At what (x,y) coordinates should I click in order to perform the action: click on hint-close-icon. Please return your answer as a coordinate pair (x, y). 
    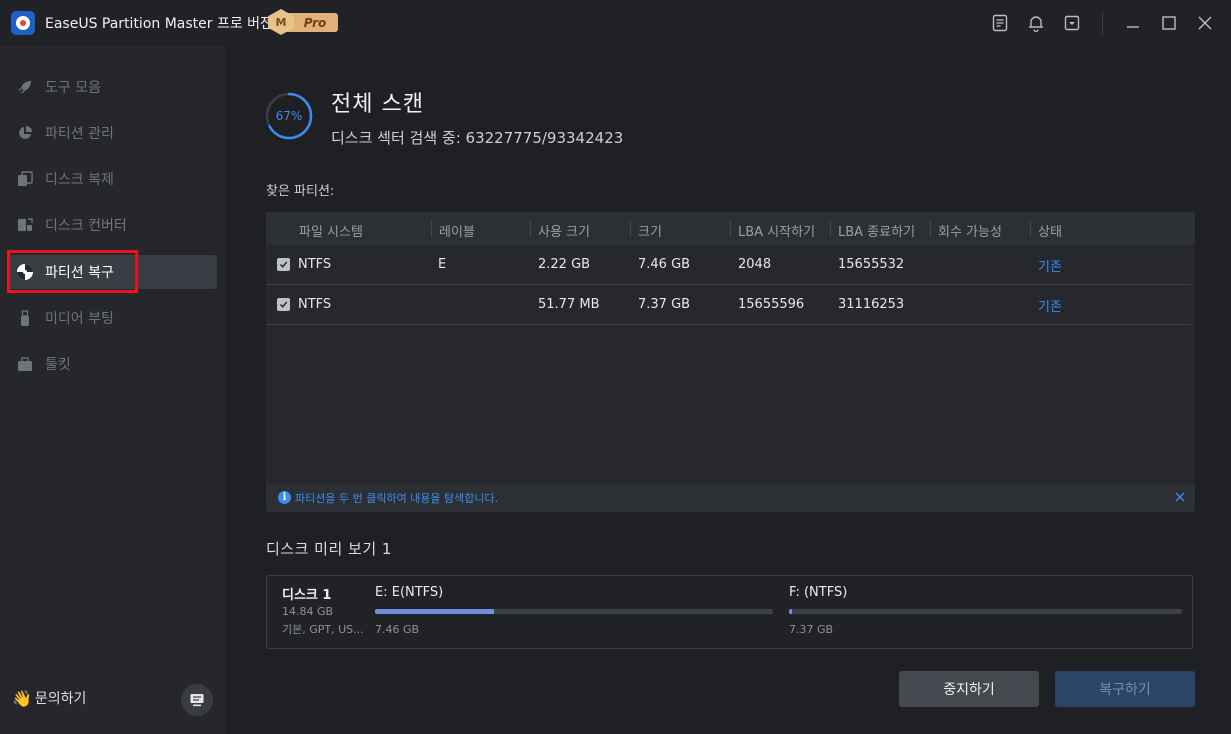
    Looking at the image, I should click on (1180, 497).